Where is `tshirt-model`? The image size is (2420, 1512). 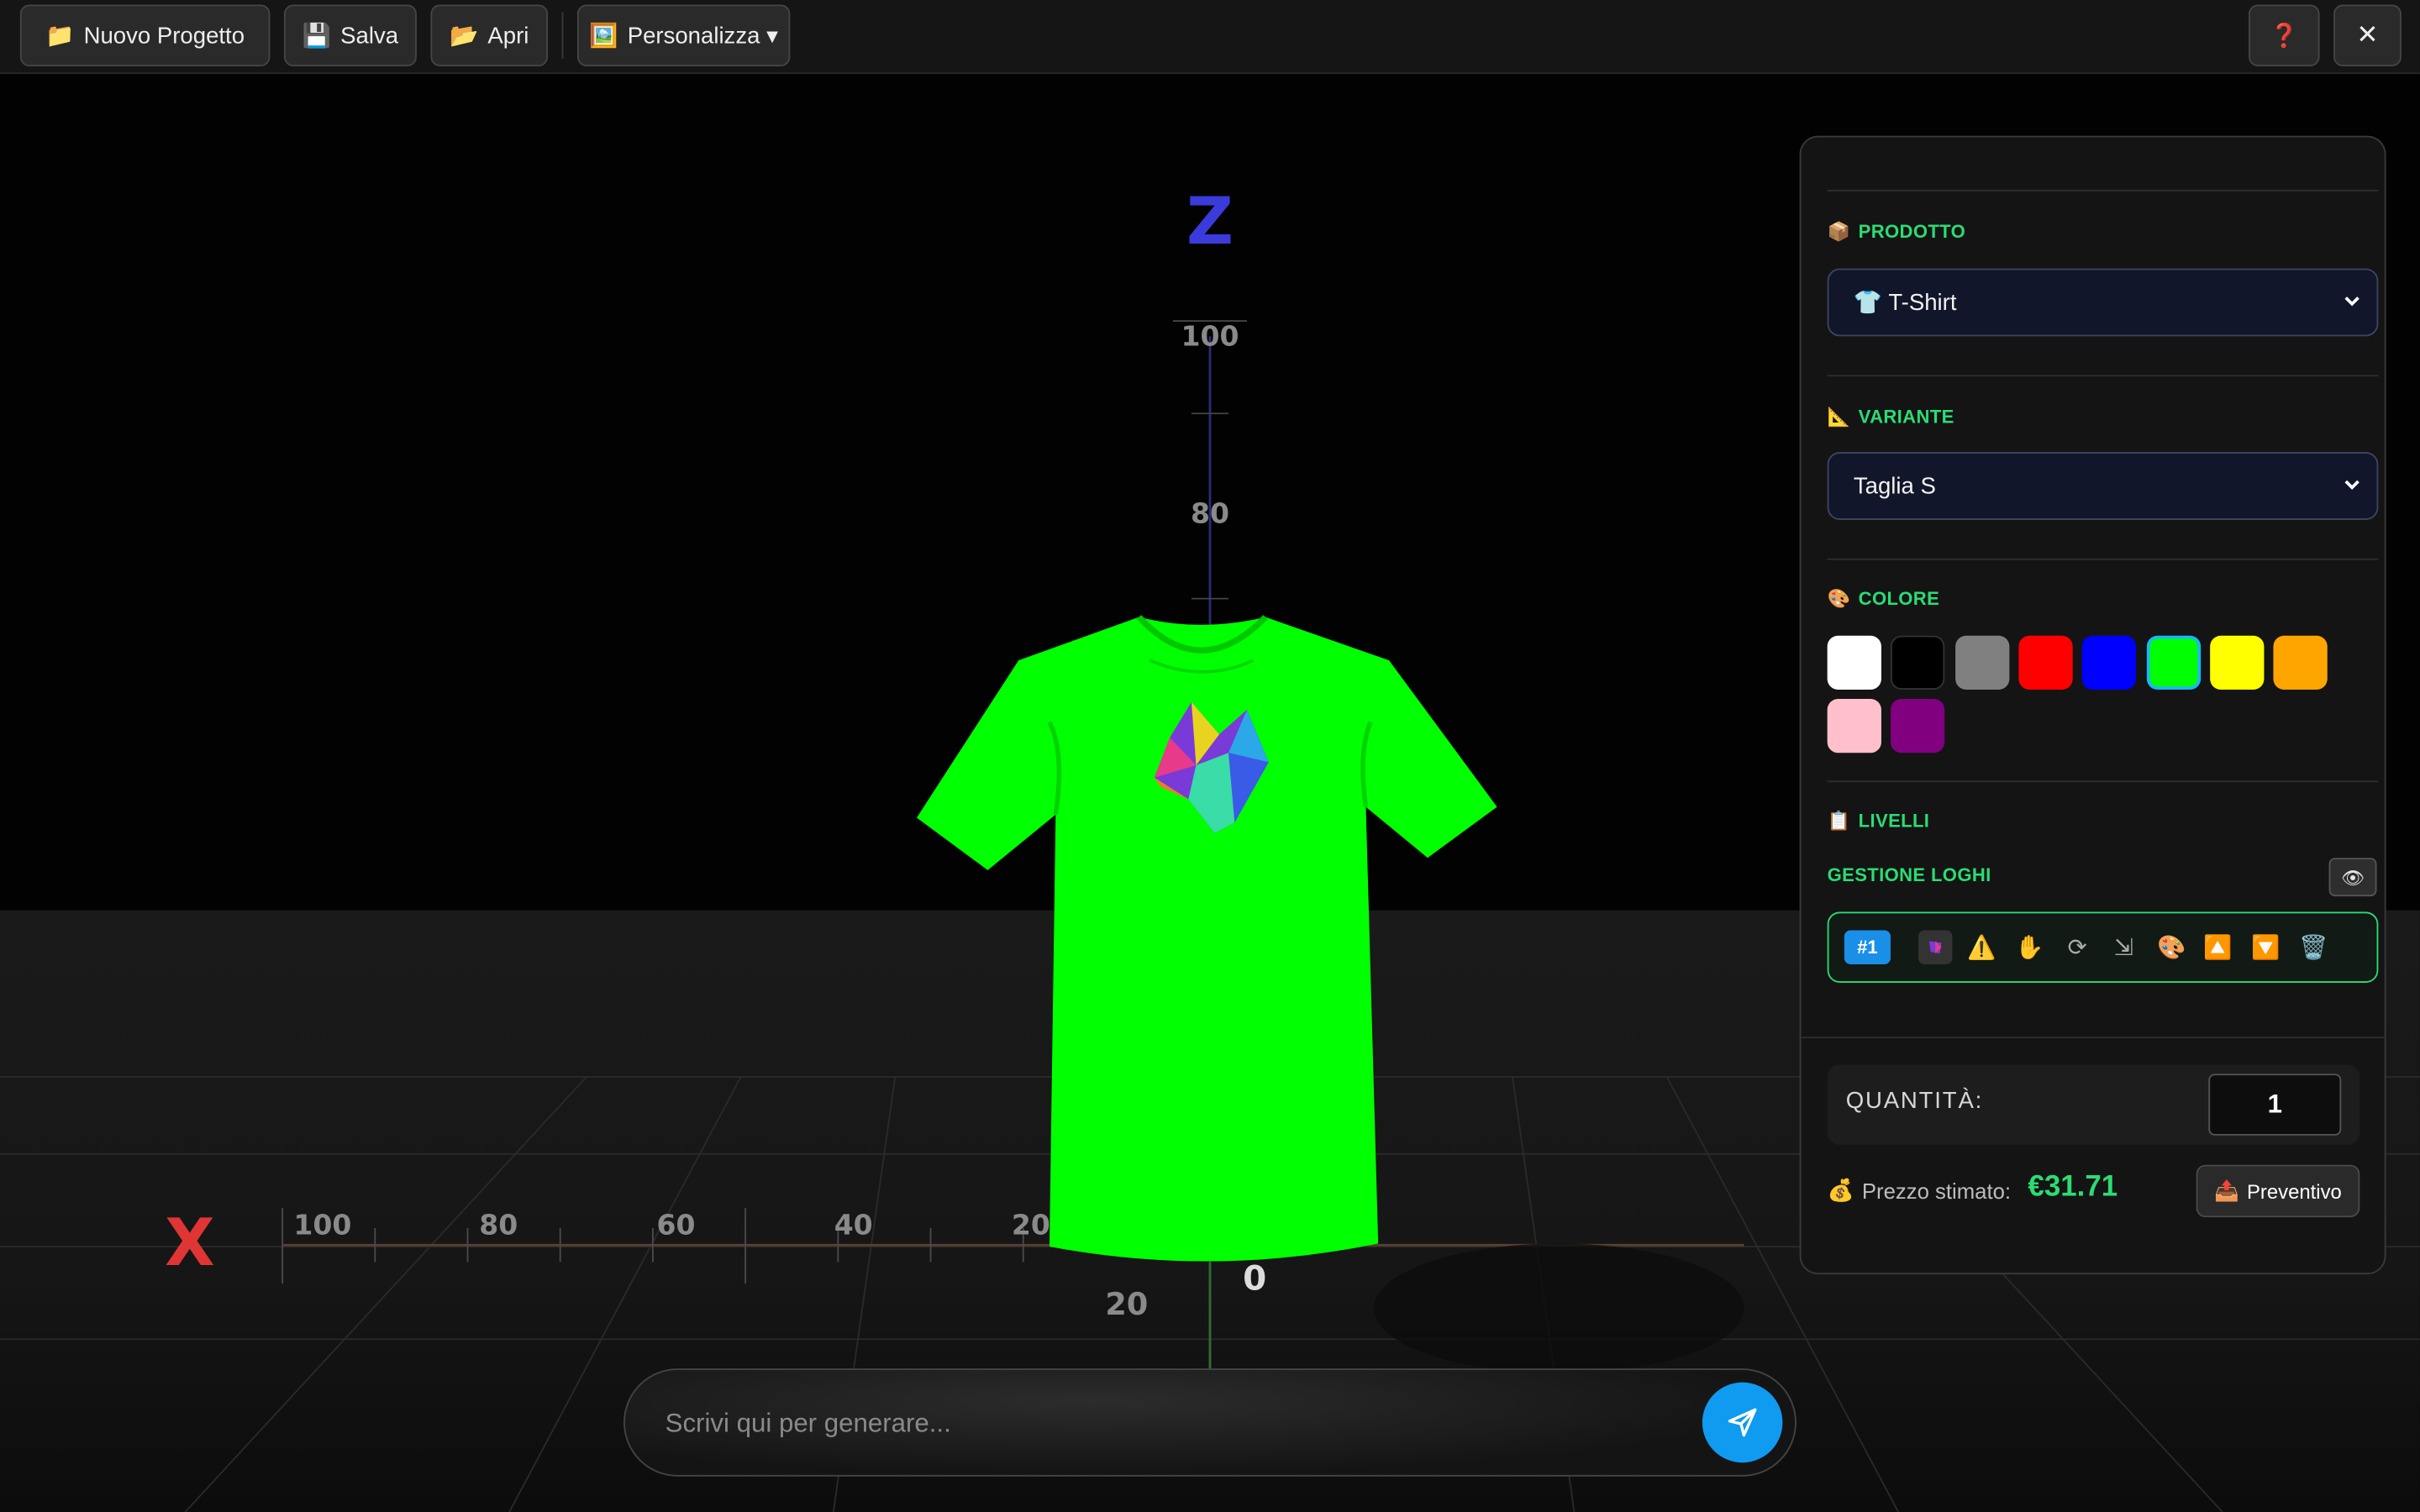
tshirt-model is located at coordinates (1206, 938).